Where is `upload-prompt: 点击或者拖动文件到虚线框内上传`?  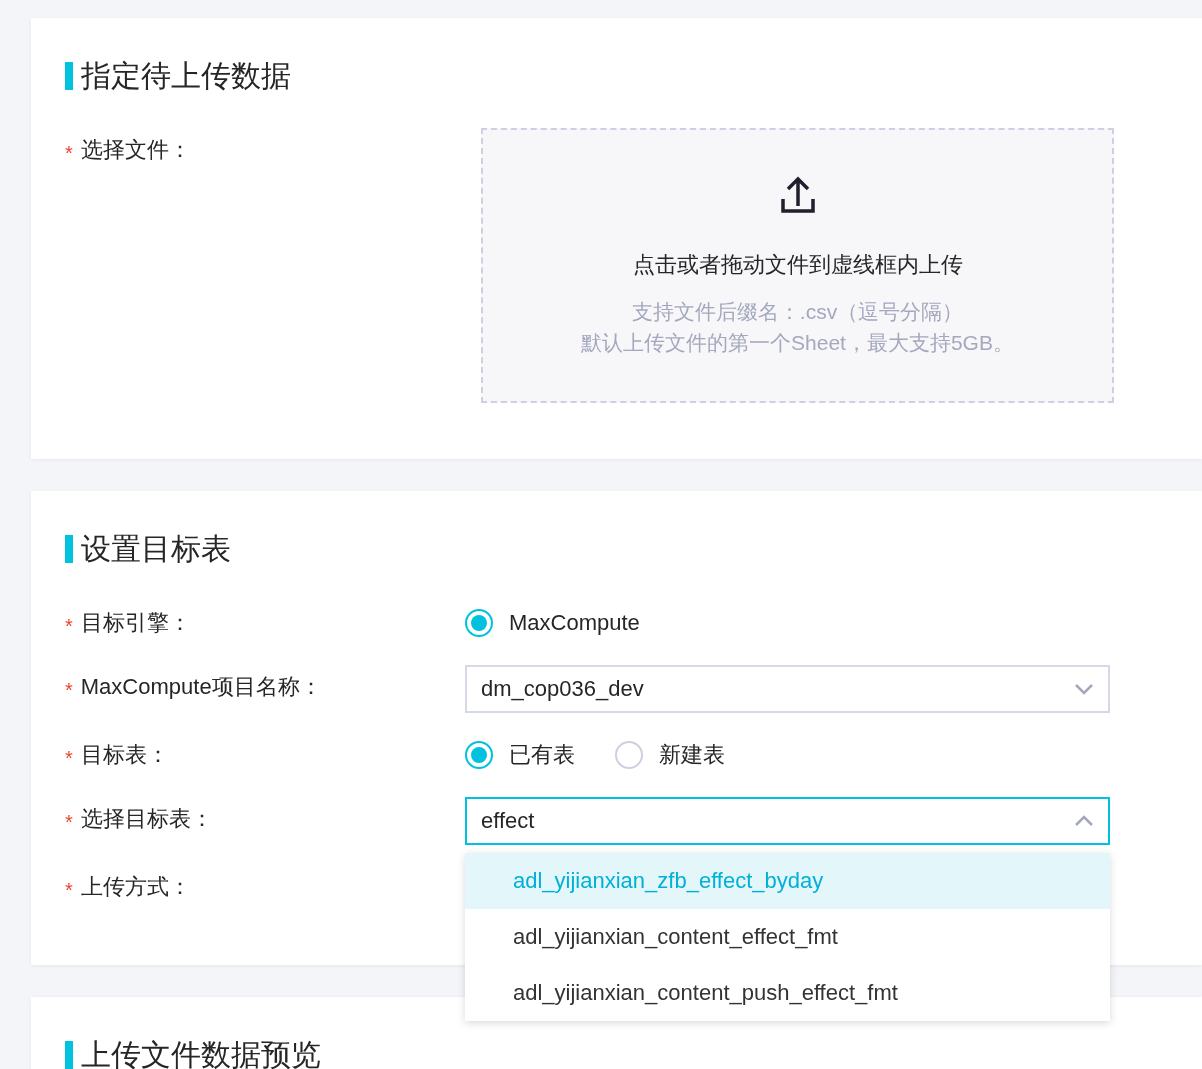
upload-prompt: 点击或者拖动文件到虚线框内上传 is located at coordinates (797, 265).